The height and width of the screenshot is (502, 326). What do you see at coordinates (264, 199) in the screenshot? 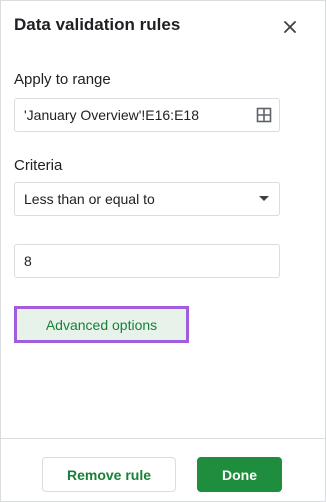
I see `caret-down-icon` at bounding box center [264, 199].